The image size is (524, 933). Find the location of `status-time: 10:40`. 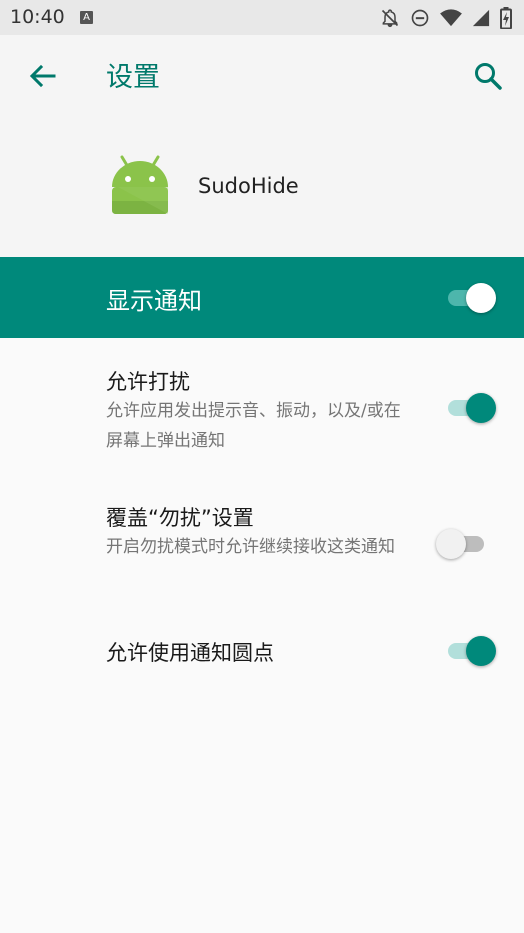

status-time: 10:40 is located at coordinates (37, 17).